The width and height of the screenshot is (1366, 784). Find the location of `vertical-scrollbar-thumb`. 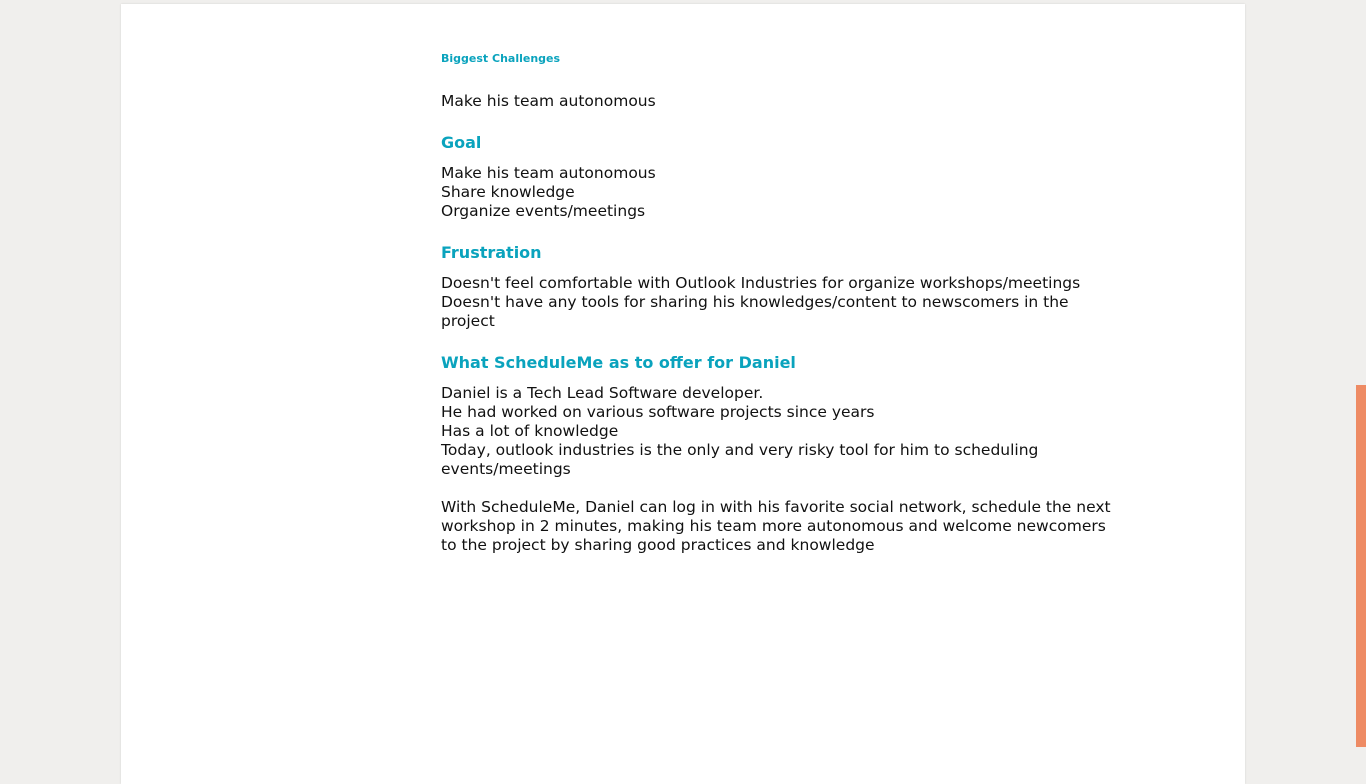

vertical-scrollbar-thumb is located at coordinates (1361, 566).